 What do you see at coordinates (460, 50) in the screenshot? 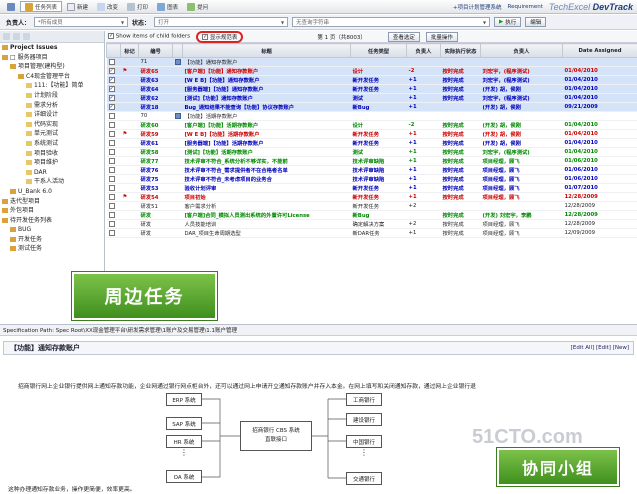
I see `column-header: 实际执行状态` at bounding box center [460, 50].